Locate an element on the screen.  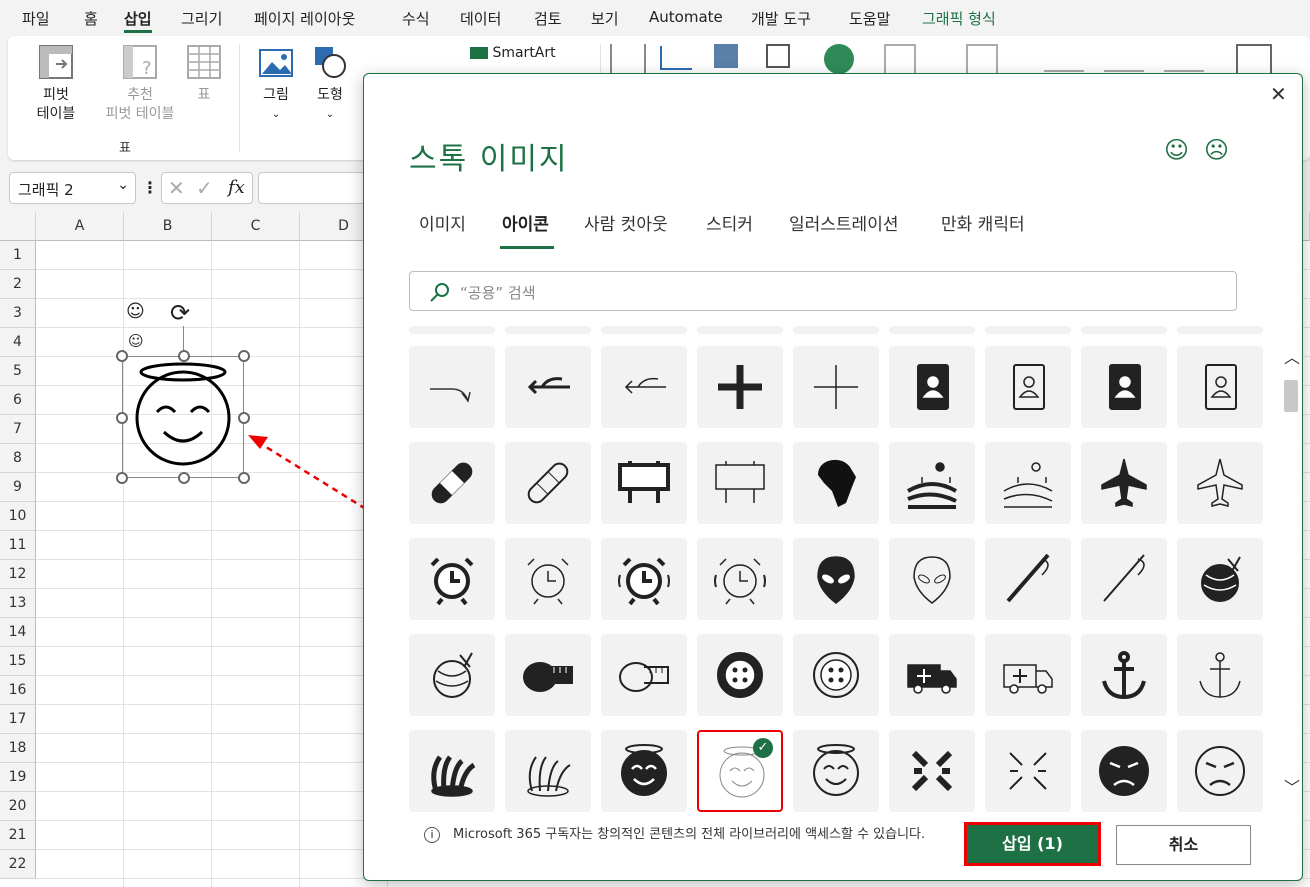
bar-chart-icon is located at coordinates (676, 58).